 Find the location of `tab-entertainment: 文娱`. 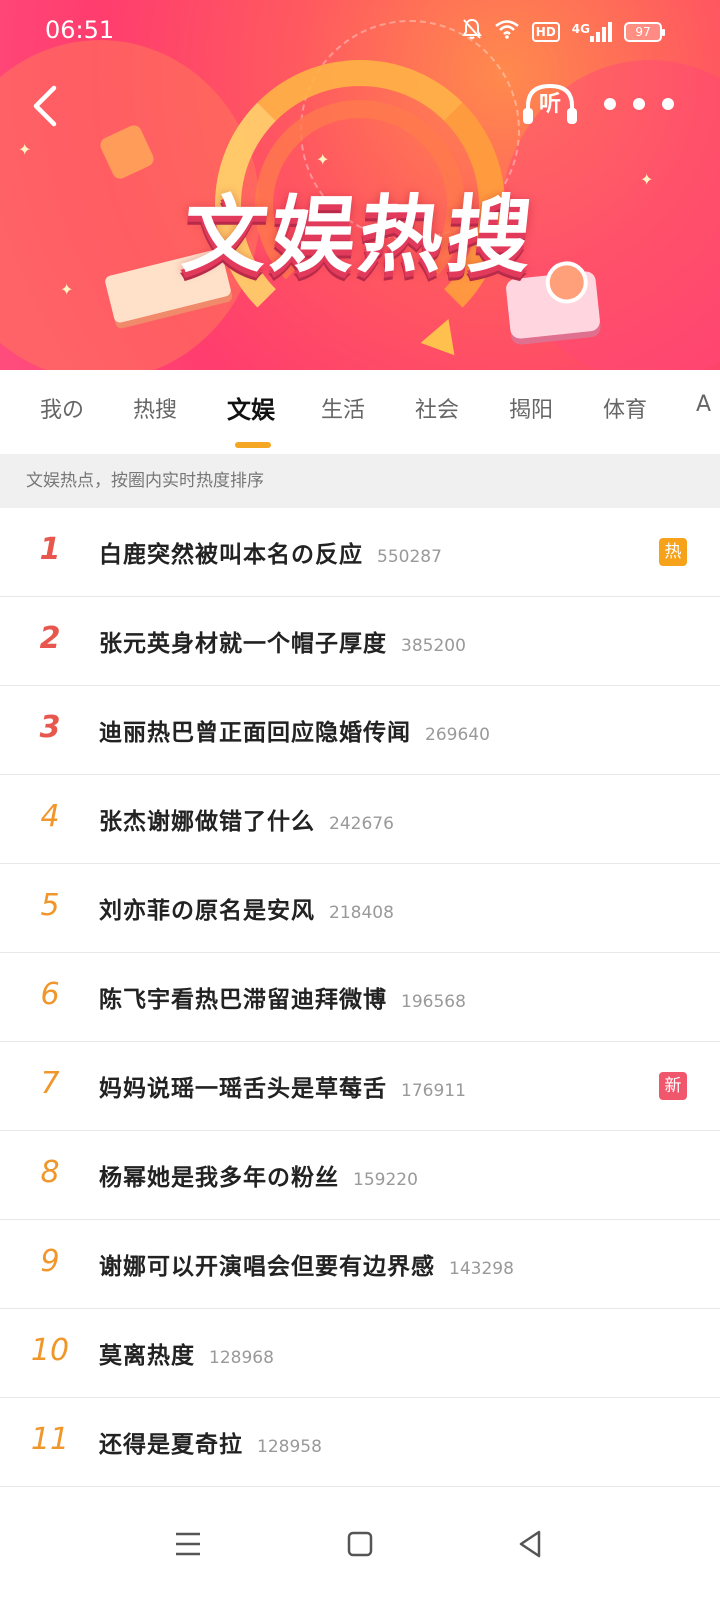

tab-entertainment: 文娱 is located at coordinates (251, 407).